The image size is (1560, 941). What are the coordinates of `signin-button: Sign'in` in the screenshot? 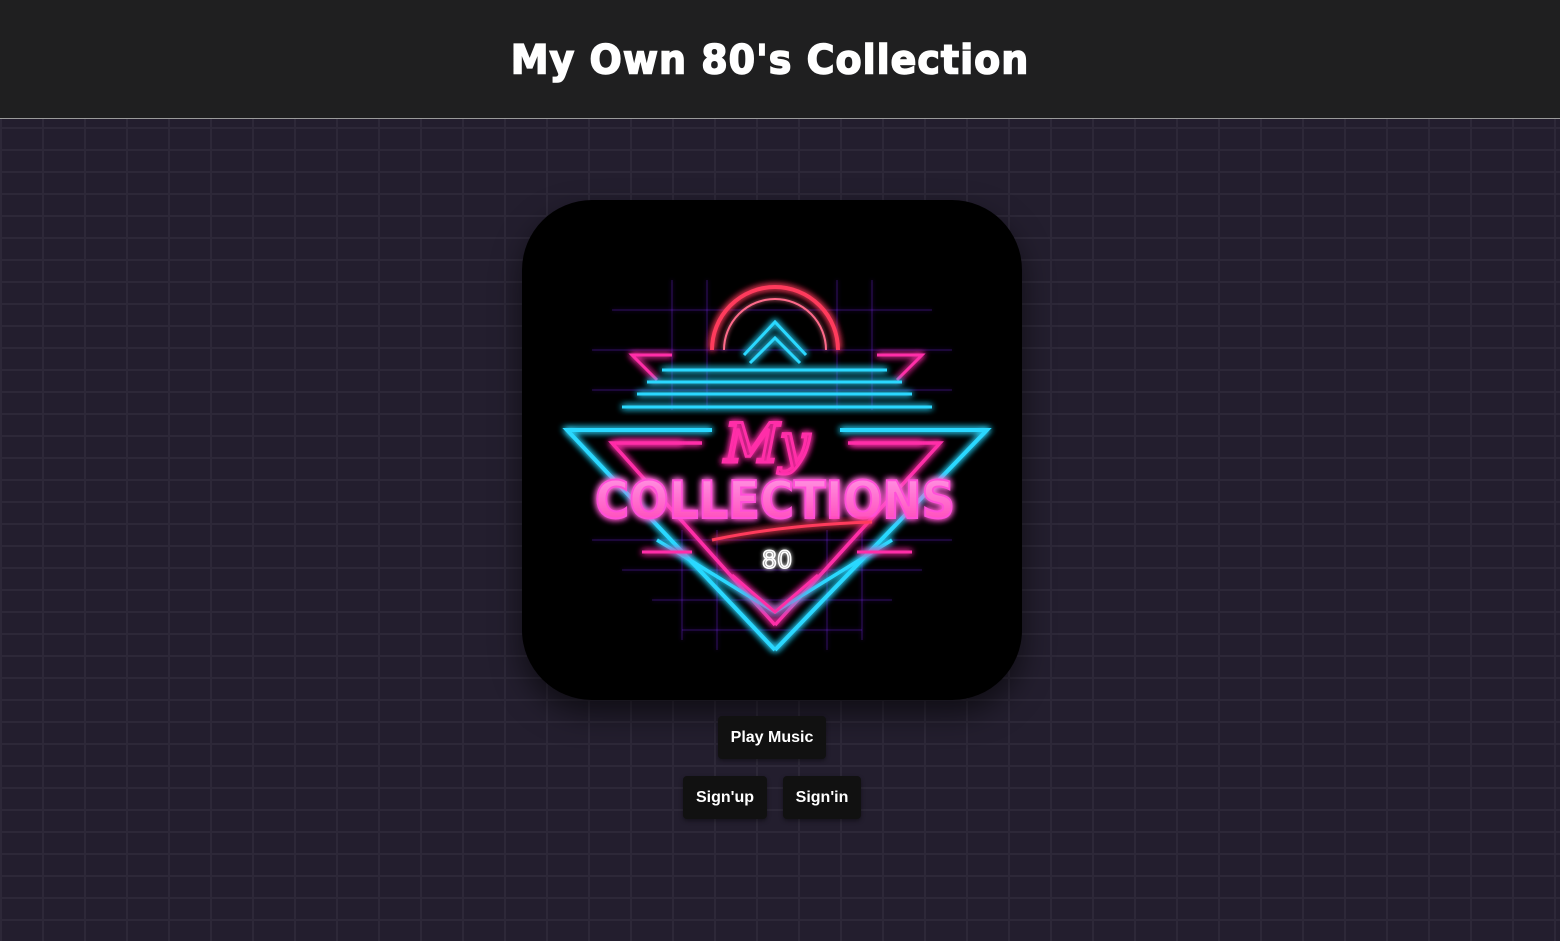 It's located at (822, 797).